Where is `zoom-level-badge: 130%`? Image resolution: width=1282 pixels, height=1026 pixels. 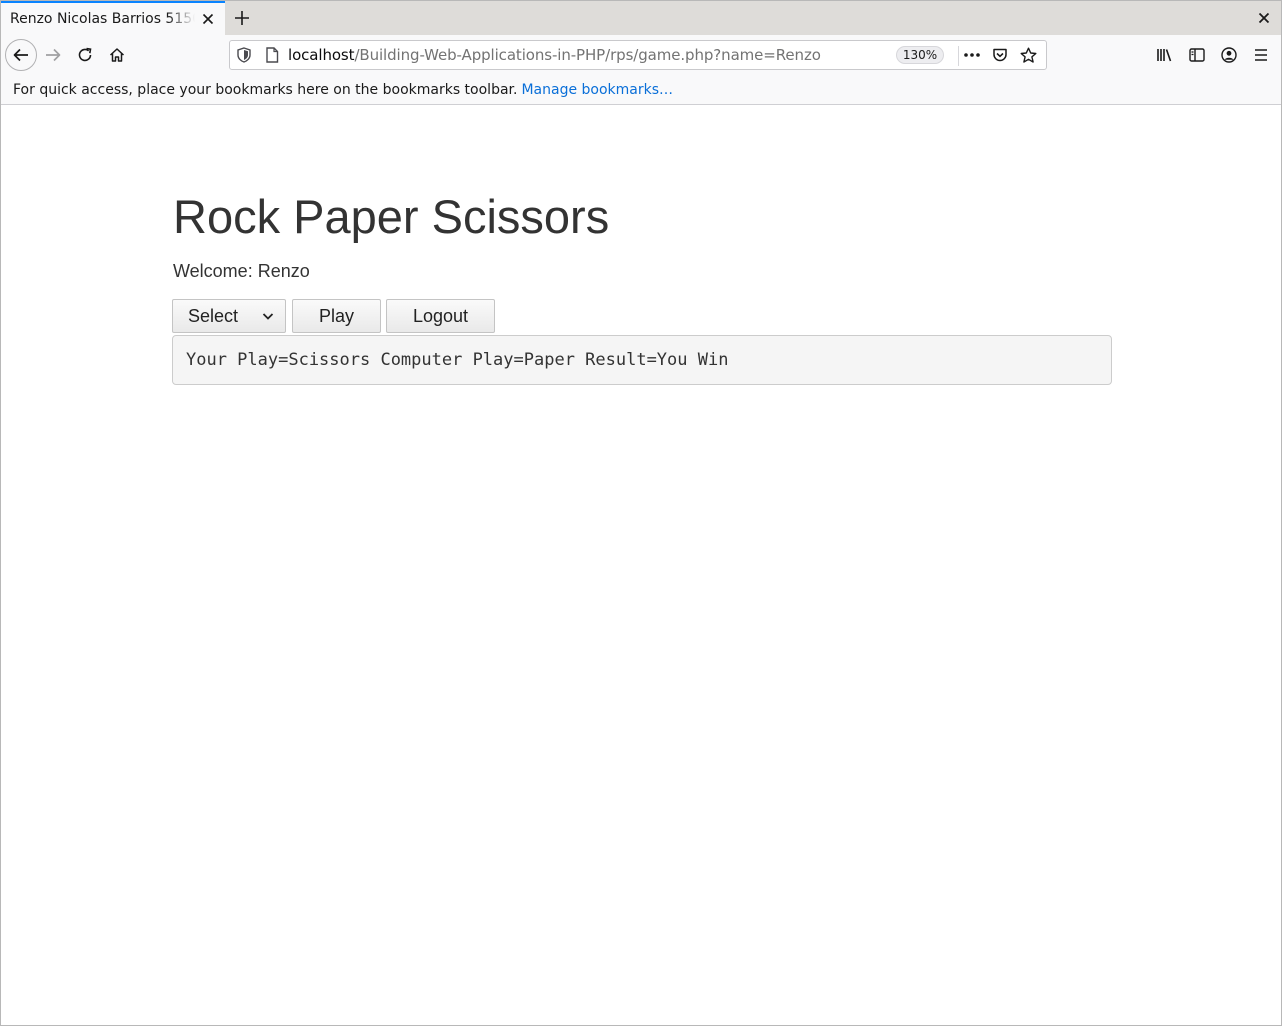
zoom-level-badge: 130% is located at coordinates (920, 55).